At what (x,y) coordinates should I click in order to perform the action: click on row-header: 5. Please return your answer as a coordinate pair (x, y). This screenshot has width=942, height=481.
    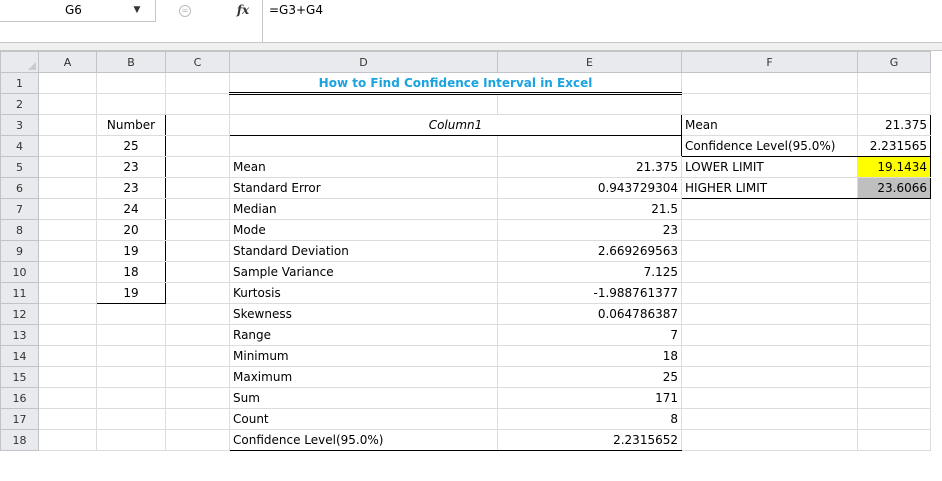
    Looking at the image, I should click on (19, 167).